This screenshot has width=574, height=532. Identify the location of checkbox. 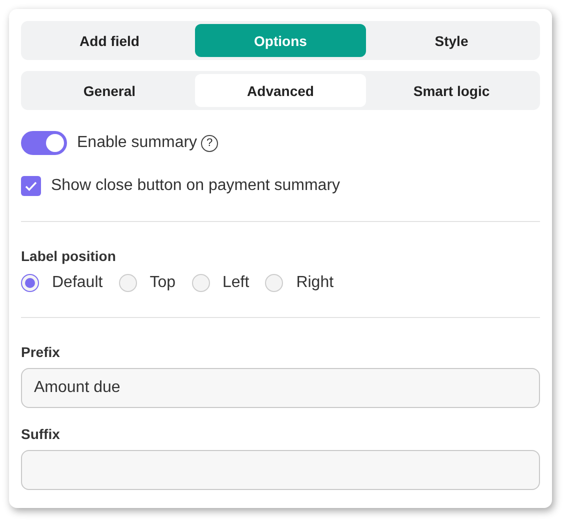
(31, 186).